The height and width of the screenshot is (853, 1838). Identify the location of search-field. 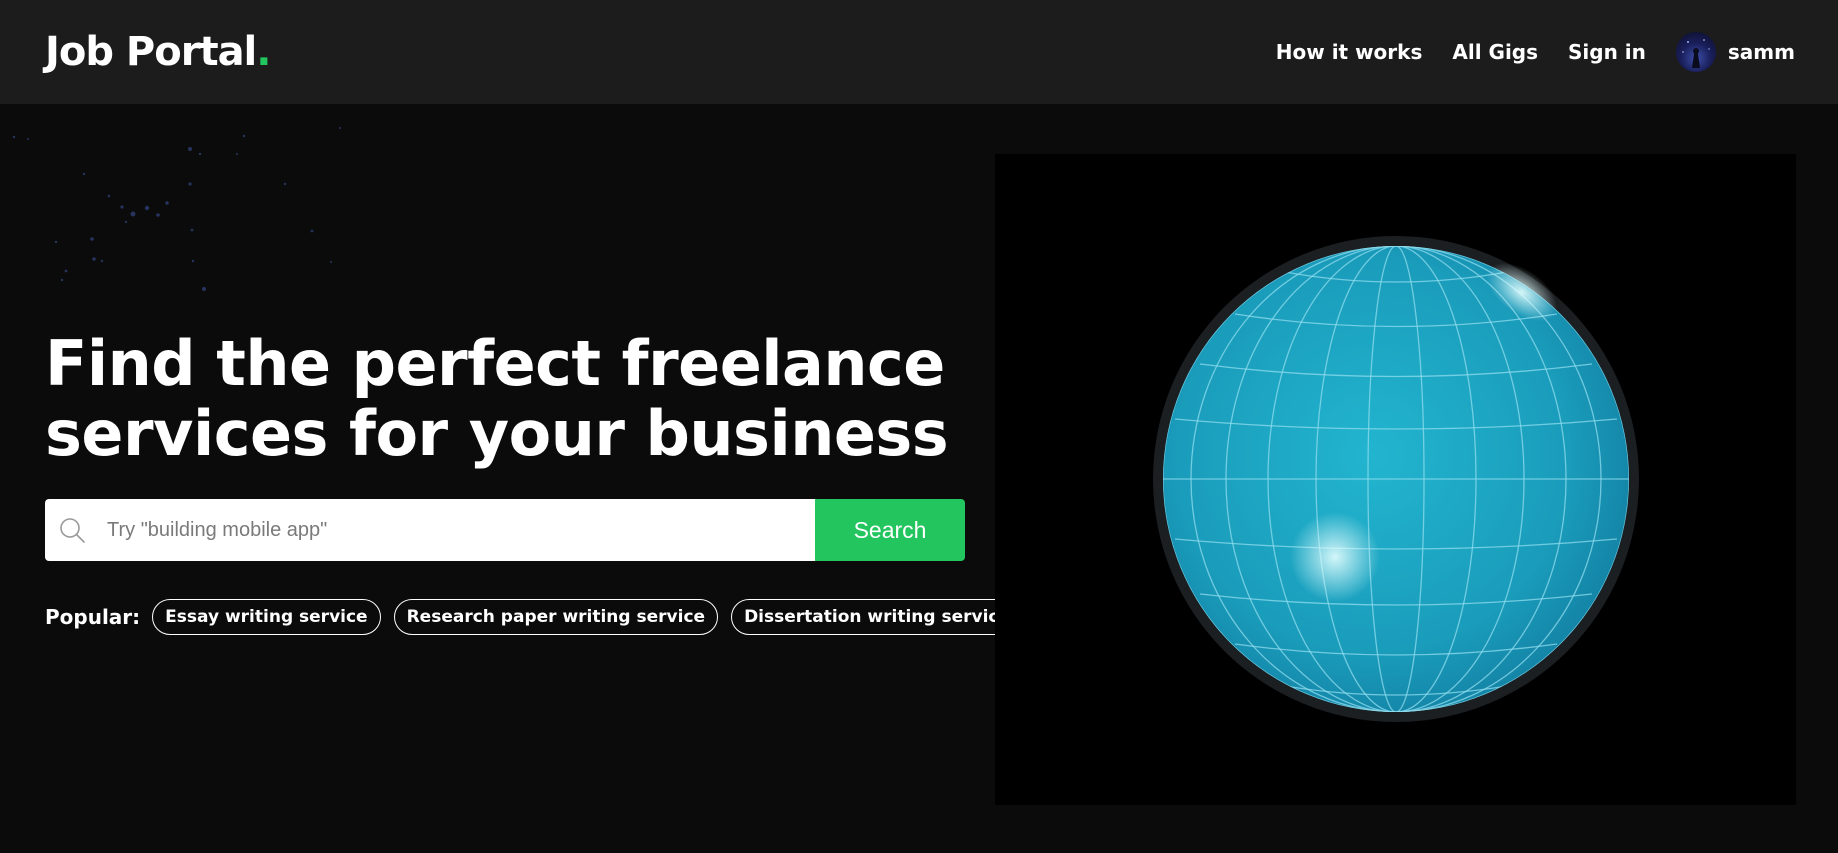
(430, 530).